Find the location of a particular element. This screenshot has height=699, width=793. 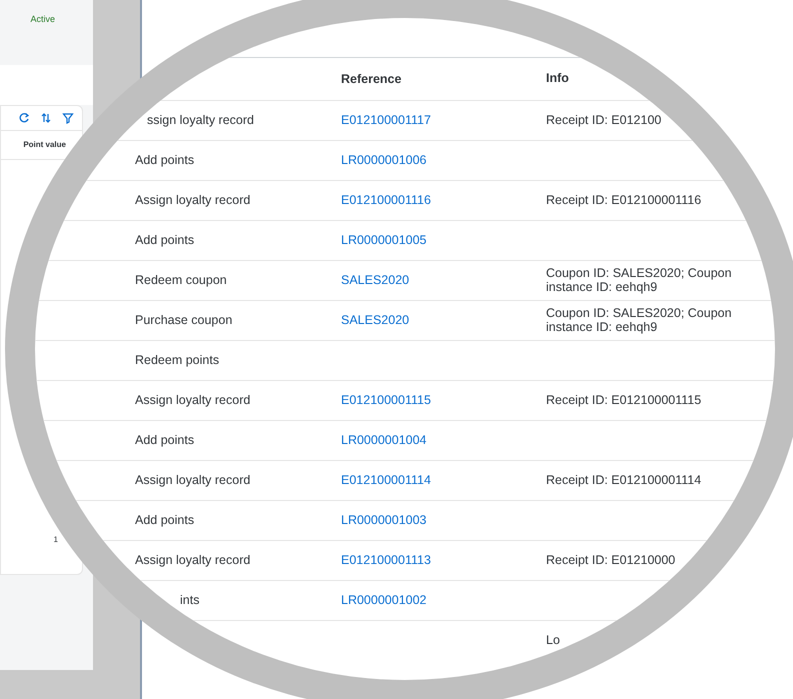

sort-icon is located at coordinates (46, 118).